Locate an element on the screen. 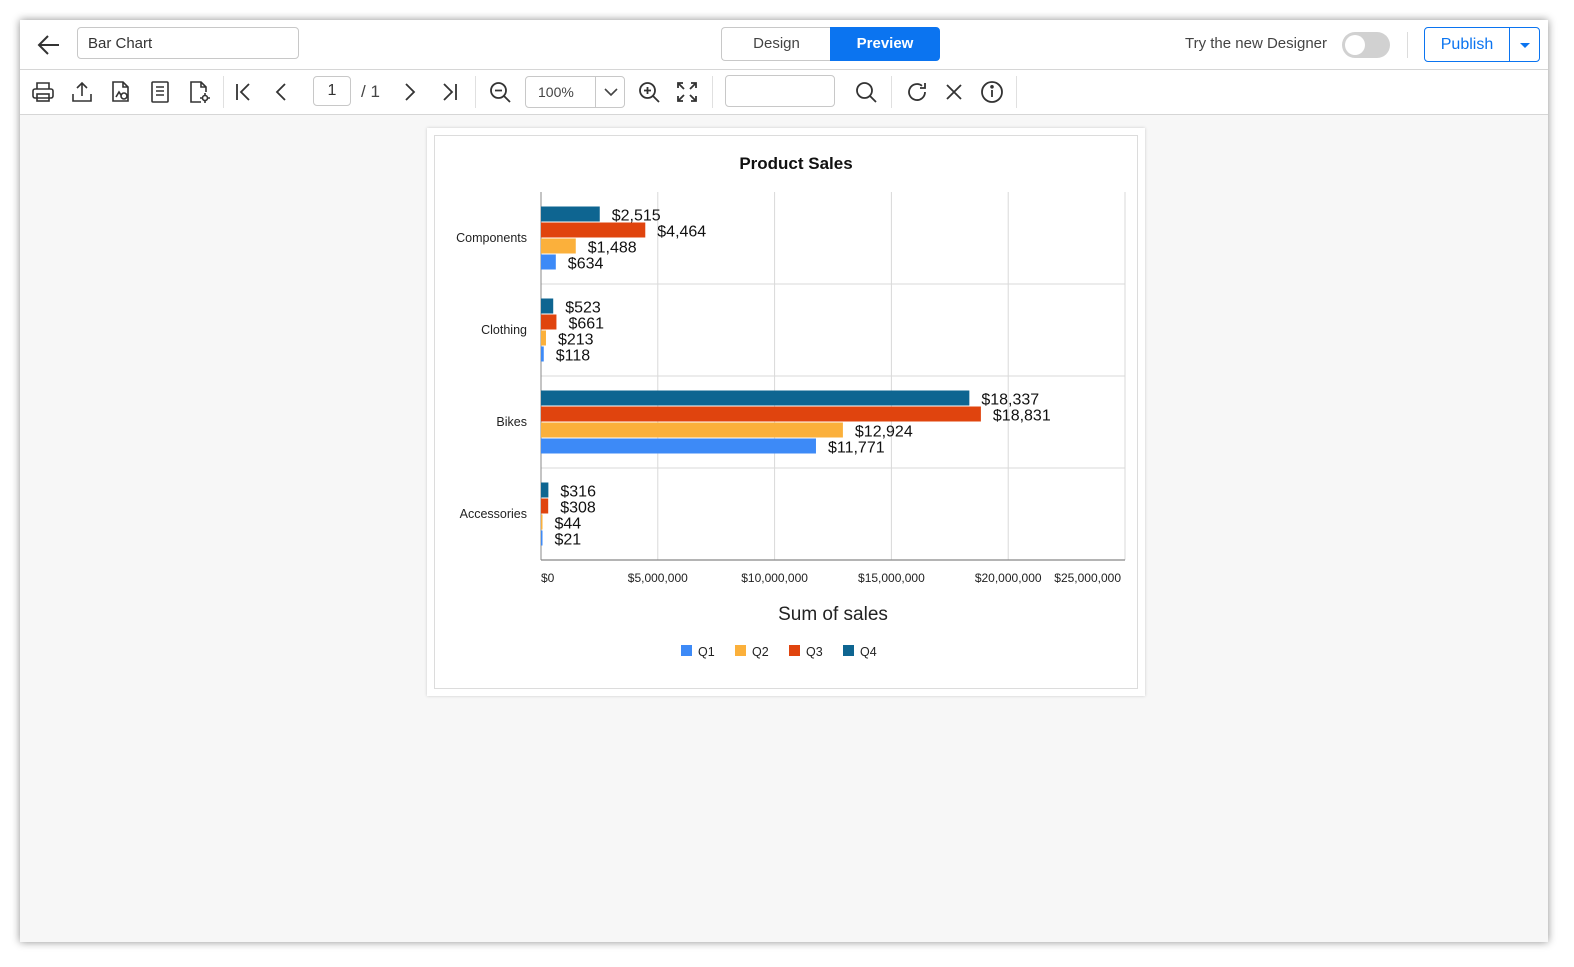  publish-button: Publish is located at coordinates (1467, 44).